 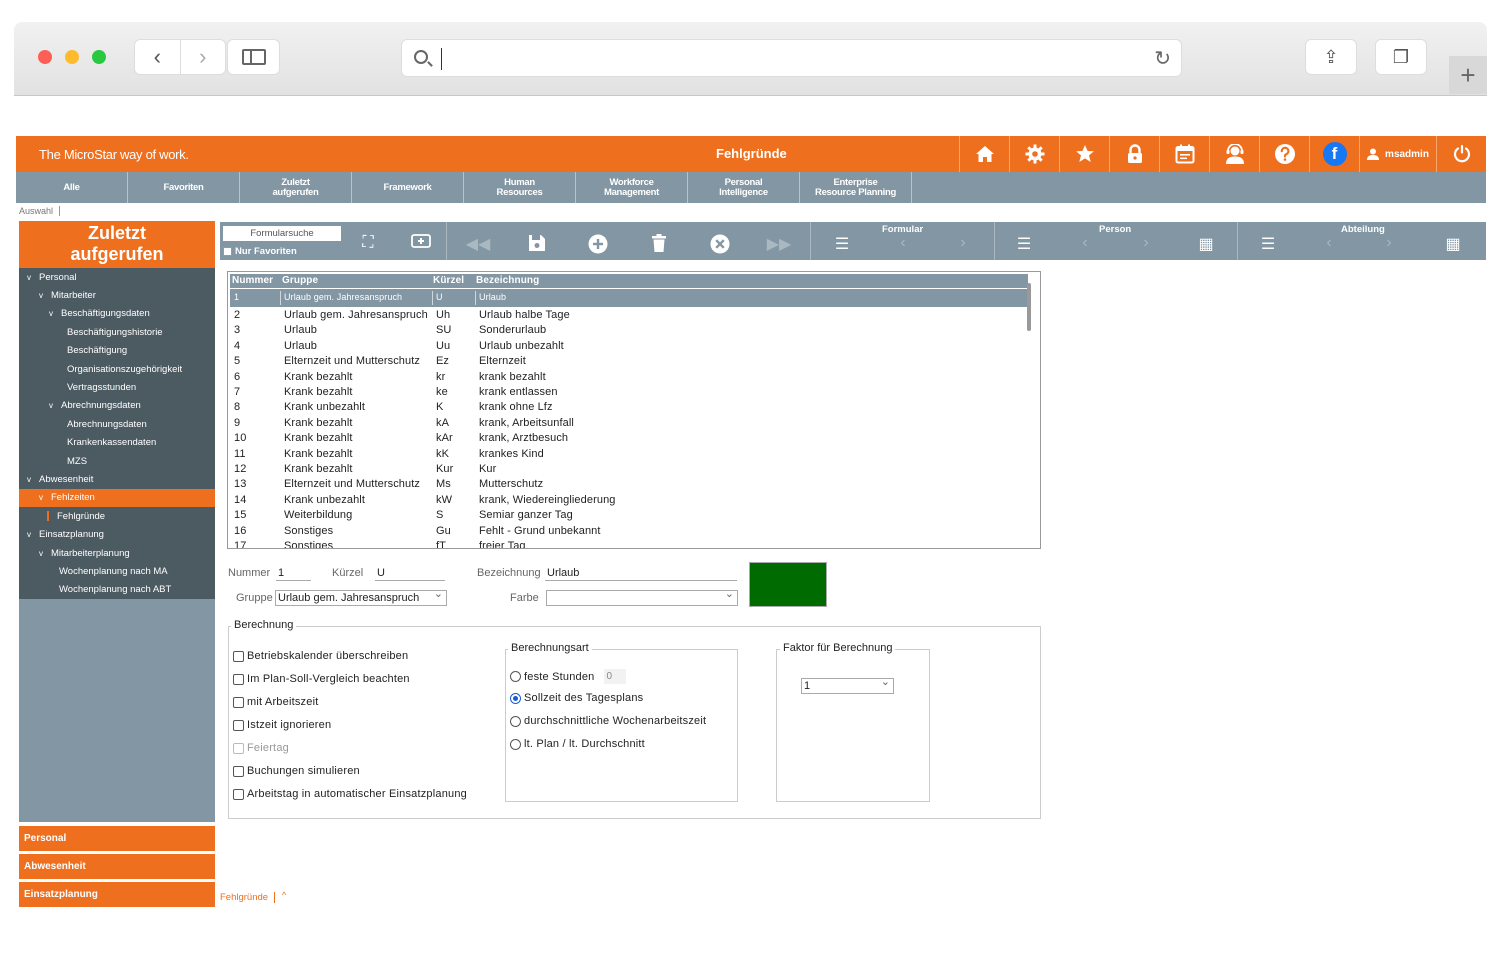 I want to click on tab-overview-button: ❐, so click(x=1401, y=57).